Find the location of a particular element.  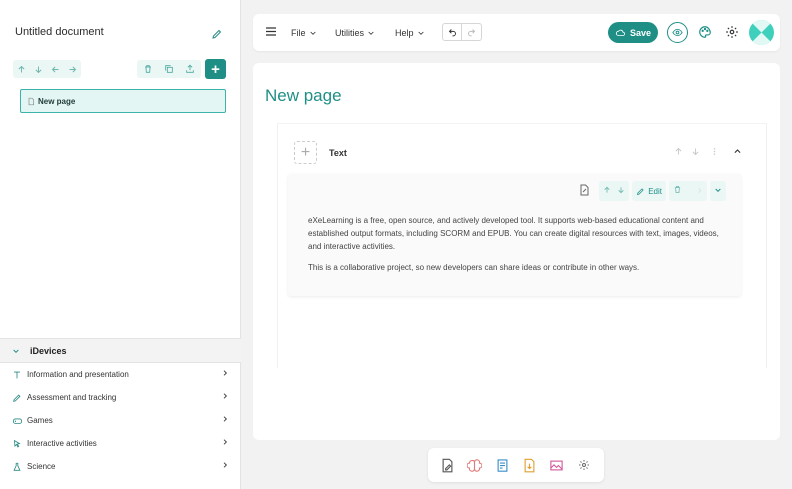

idevice-category-information: Information and presentation is located at coordinates (120, 374).